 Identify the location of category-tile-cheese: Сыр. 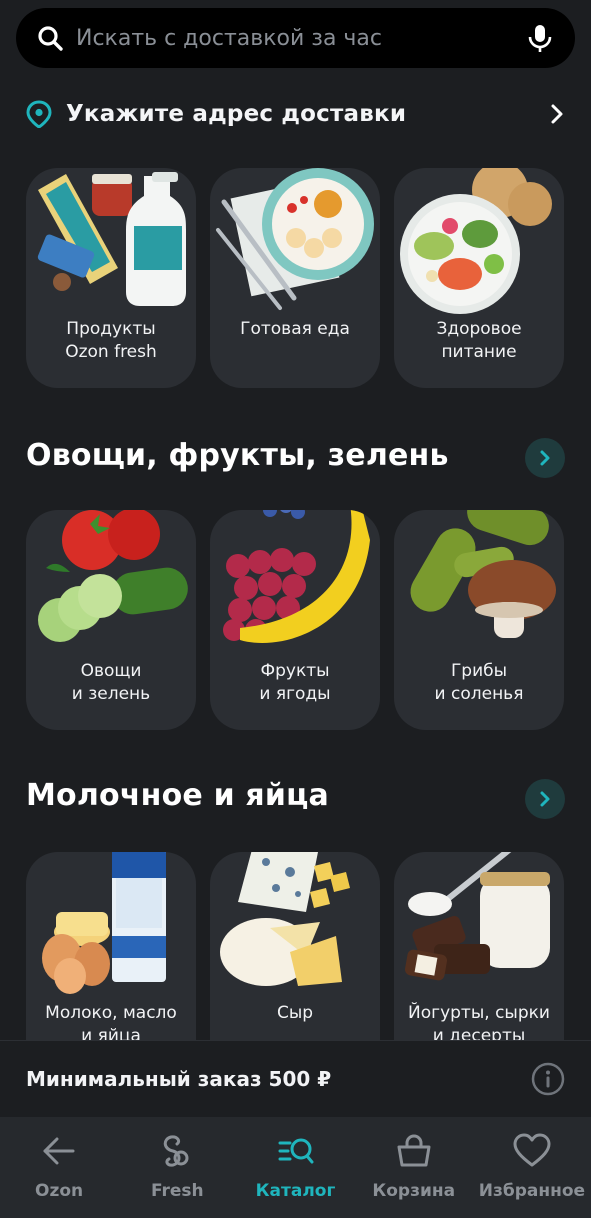
(295, 962).